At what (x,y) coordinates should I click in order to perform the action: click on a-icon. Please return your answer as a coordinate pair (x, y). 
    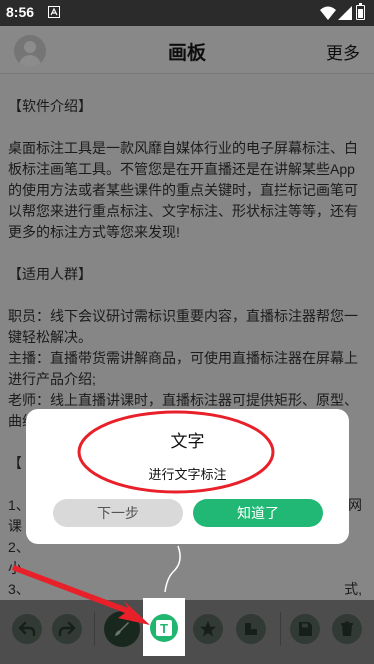
    Looking at the image, I should click on (54, 12).